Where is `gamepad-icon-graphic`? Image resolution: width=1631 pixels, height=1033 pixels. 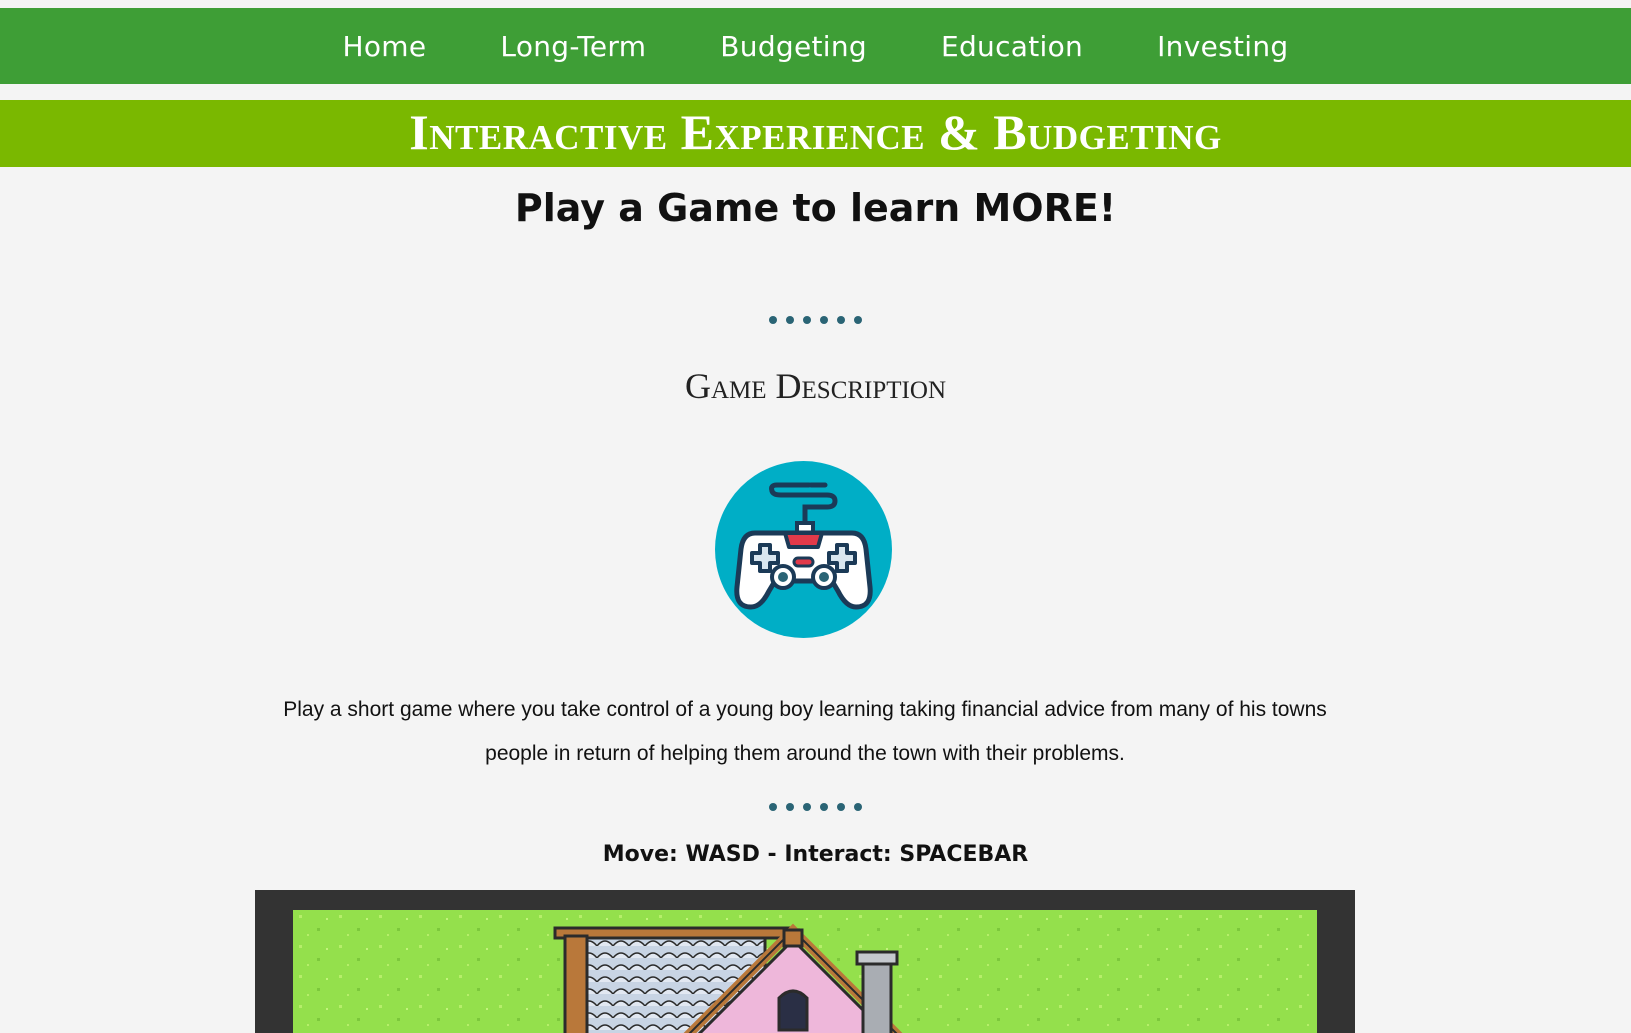 gamepad-icon-graphic is located at coordinates (803, 546).